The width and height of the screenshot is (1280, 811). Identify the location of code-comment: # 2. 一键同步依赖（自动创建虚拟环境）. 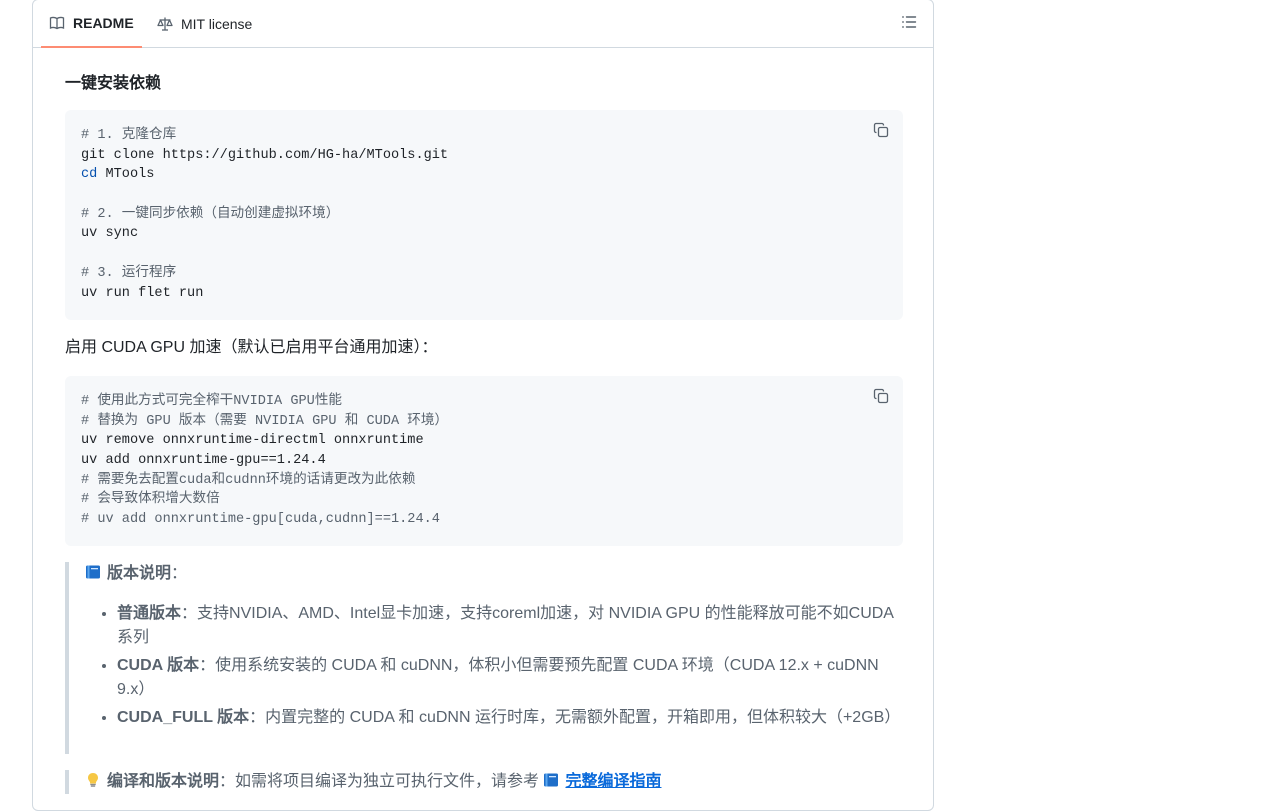
(210, 214).